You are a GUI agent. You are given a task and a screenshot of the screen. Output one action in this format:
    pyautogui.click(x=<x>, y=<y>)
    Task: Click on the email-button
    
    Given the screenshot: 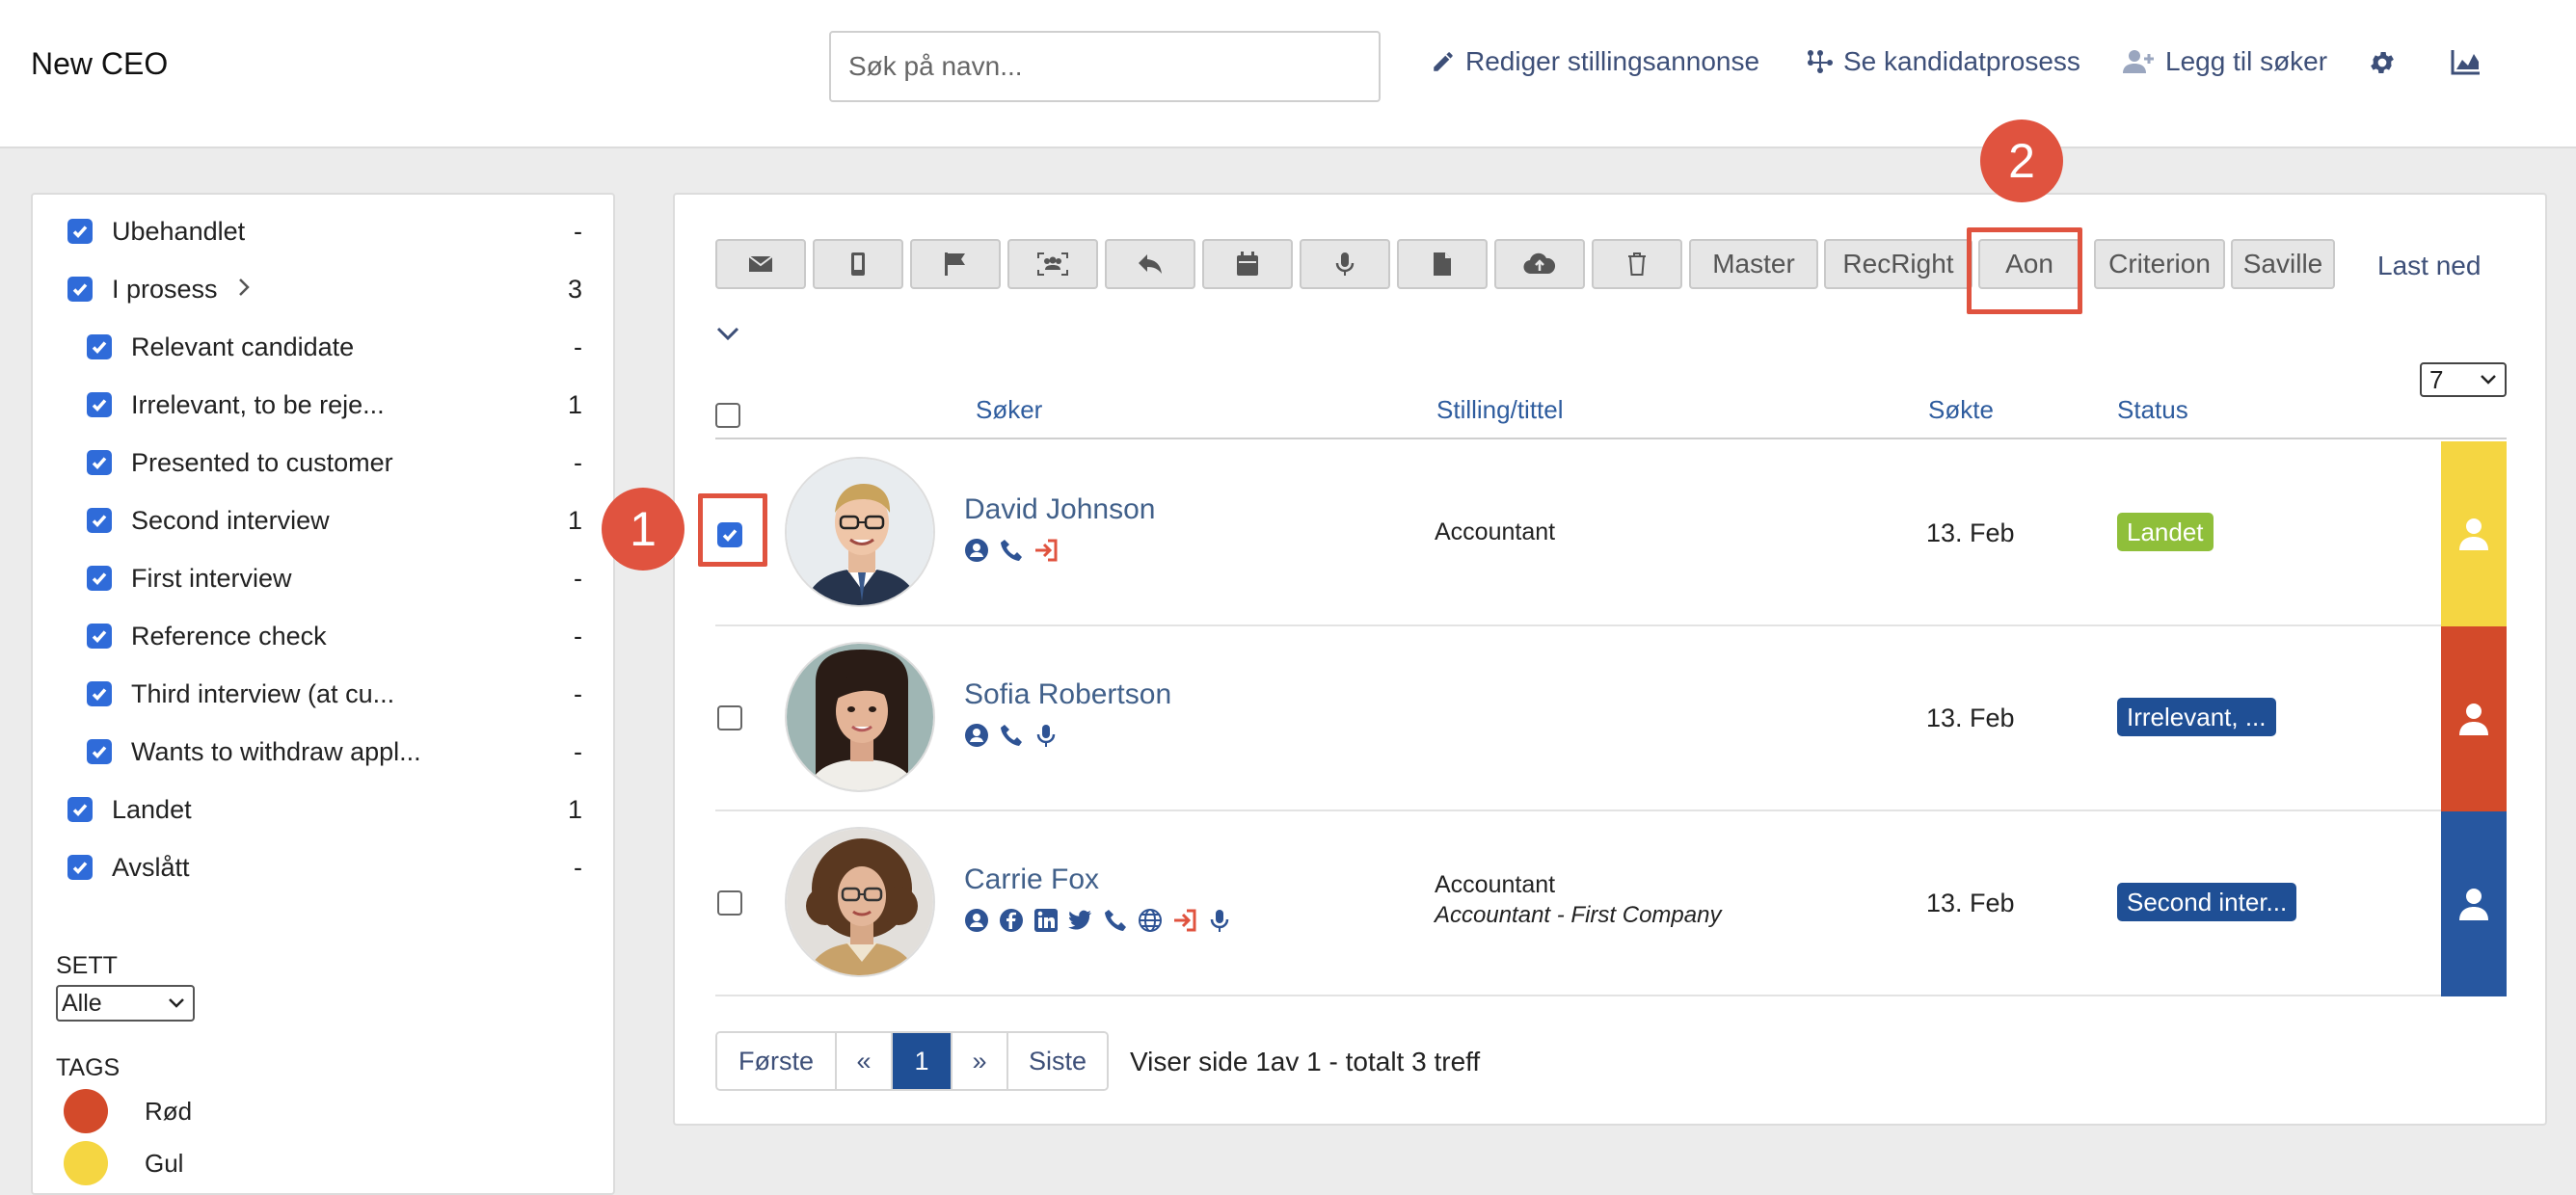 What is the action you would take?
    pyautogui.click(x=761, y=264)
    